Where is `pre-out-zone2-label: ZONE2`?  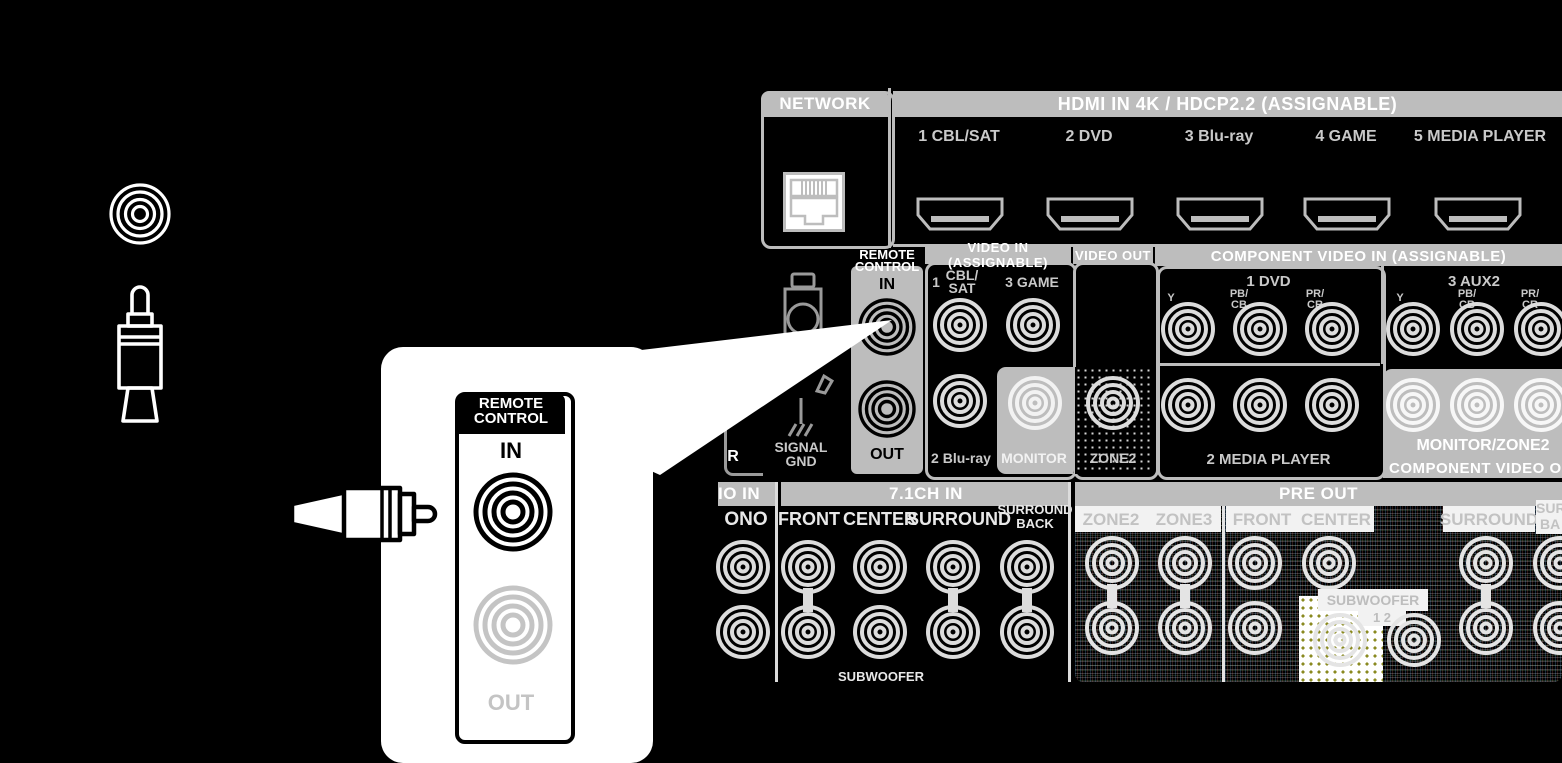 pre-out-zone2-label: ZONE2 is located at coordinates (1111, 519).